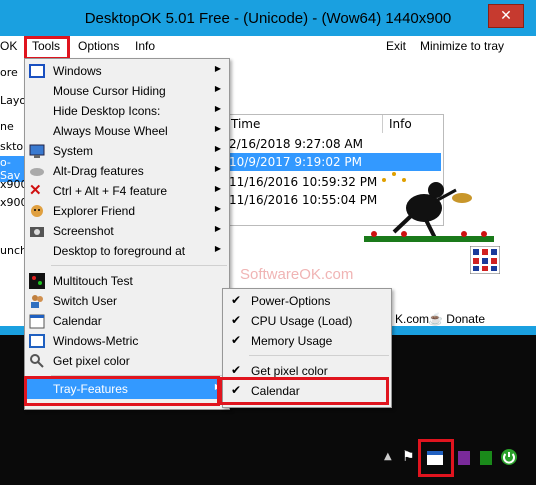 The image size is (536, 485). Describe the element at coordinates (35, 190) in the screenshot. I see `close-x-icon: ✕` at that location.